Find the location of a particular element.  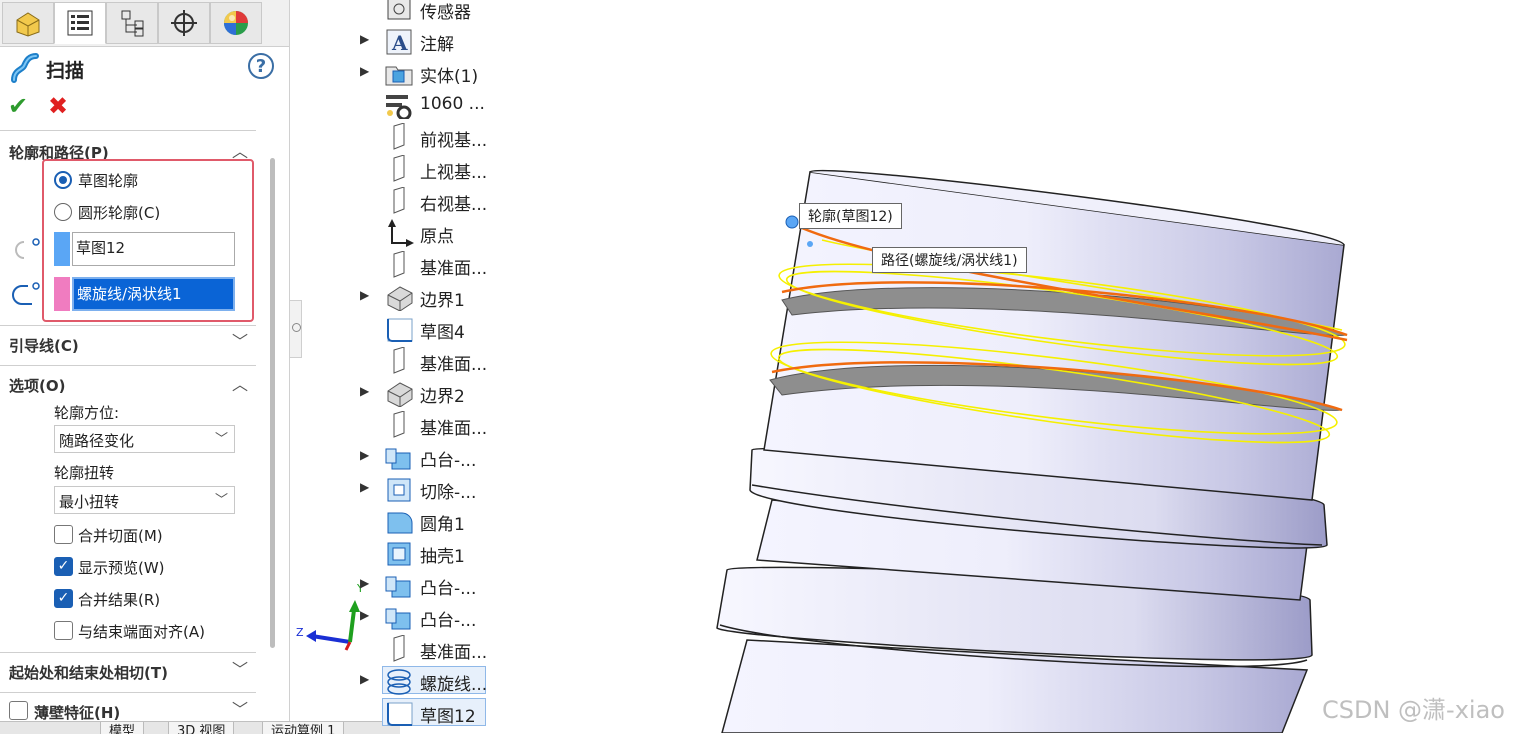

align-end-checkbox is located at coordinates (63, 630).